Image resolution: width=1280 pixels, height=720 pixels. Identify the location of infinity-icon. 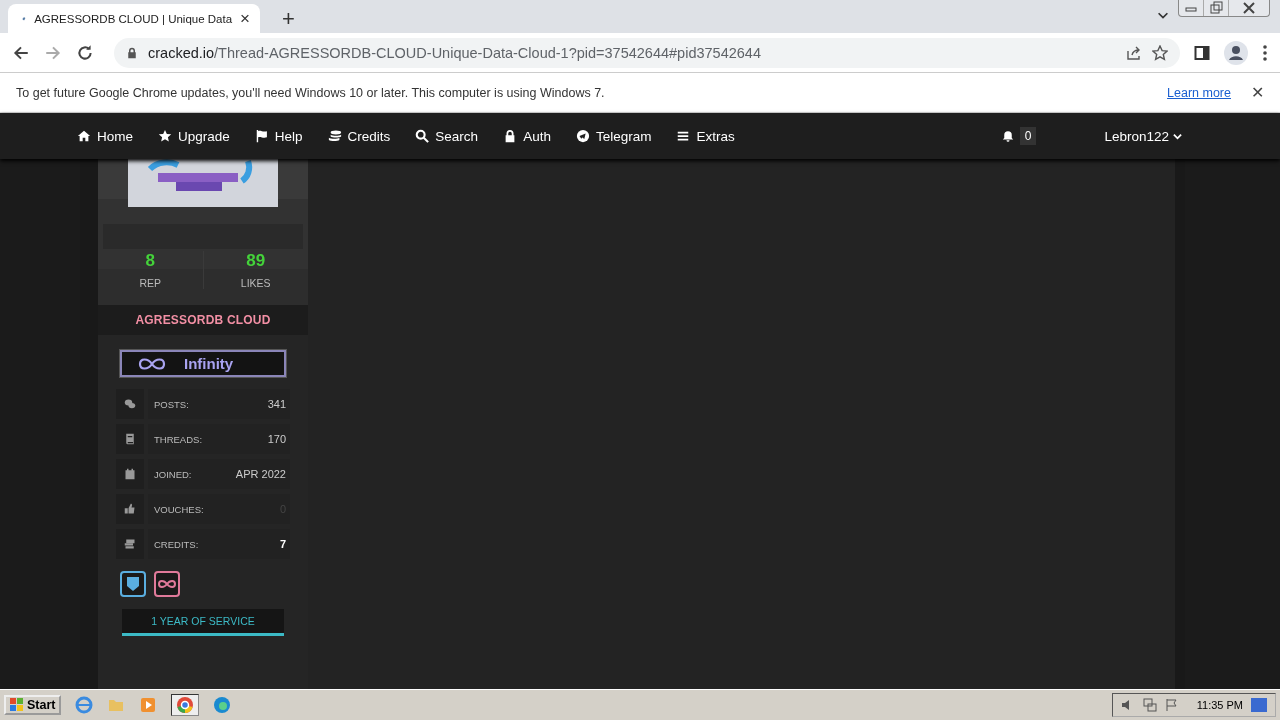
(152, 363).